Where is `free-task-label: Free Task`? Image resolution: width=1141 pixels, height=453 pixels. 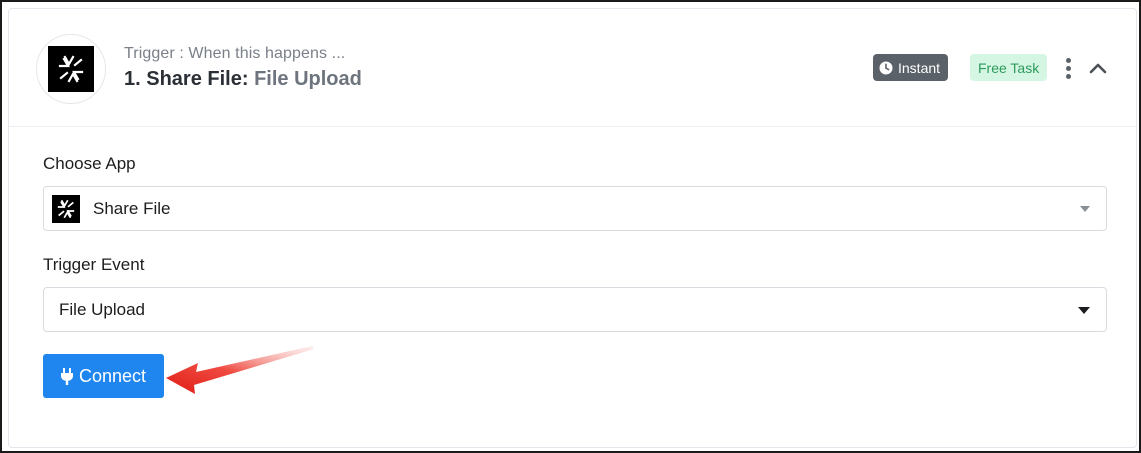
free-task-label: Free Task is located at coordinates (1009, 67).